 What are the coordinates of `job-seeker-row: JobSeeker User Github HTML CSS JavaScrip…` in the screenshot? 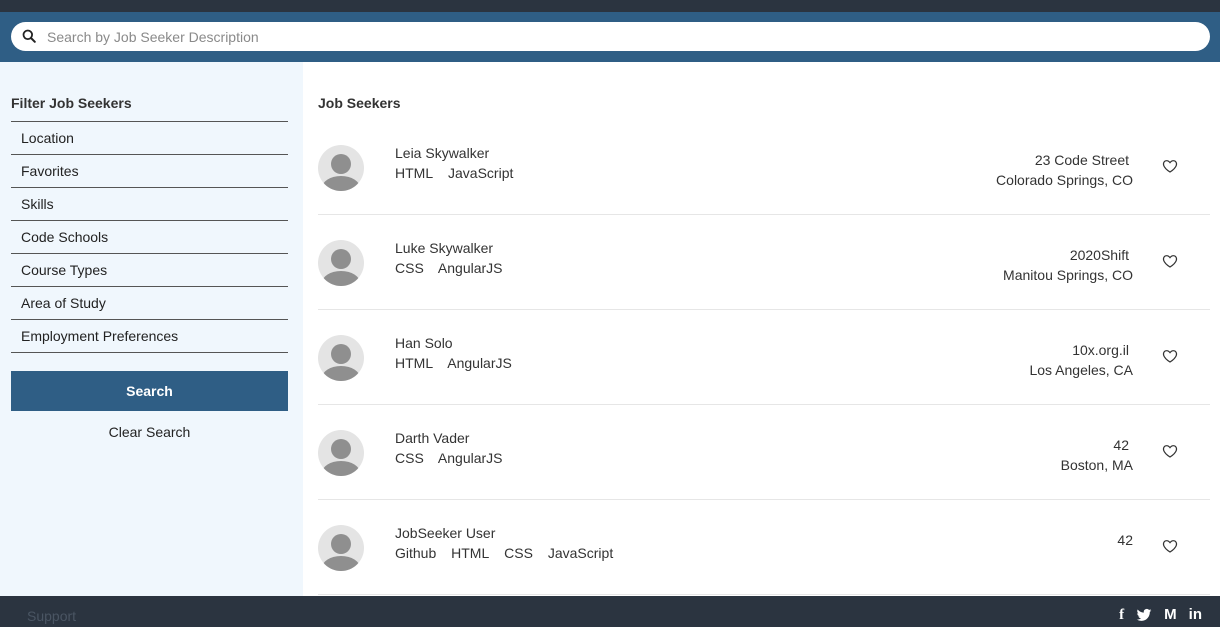 It's located at (764, 547).